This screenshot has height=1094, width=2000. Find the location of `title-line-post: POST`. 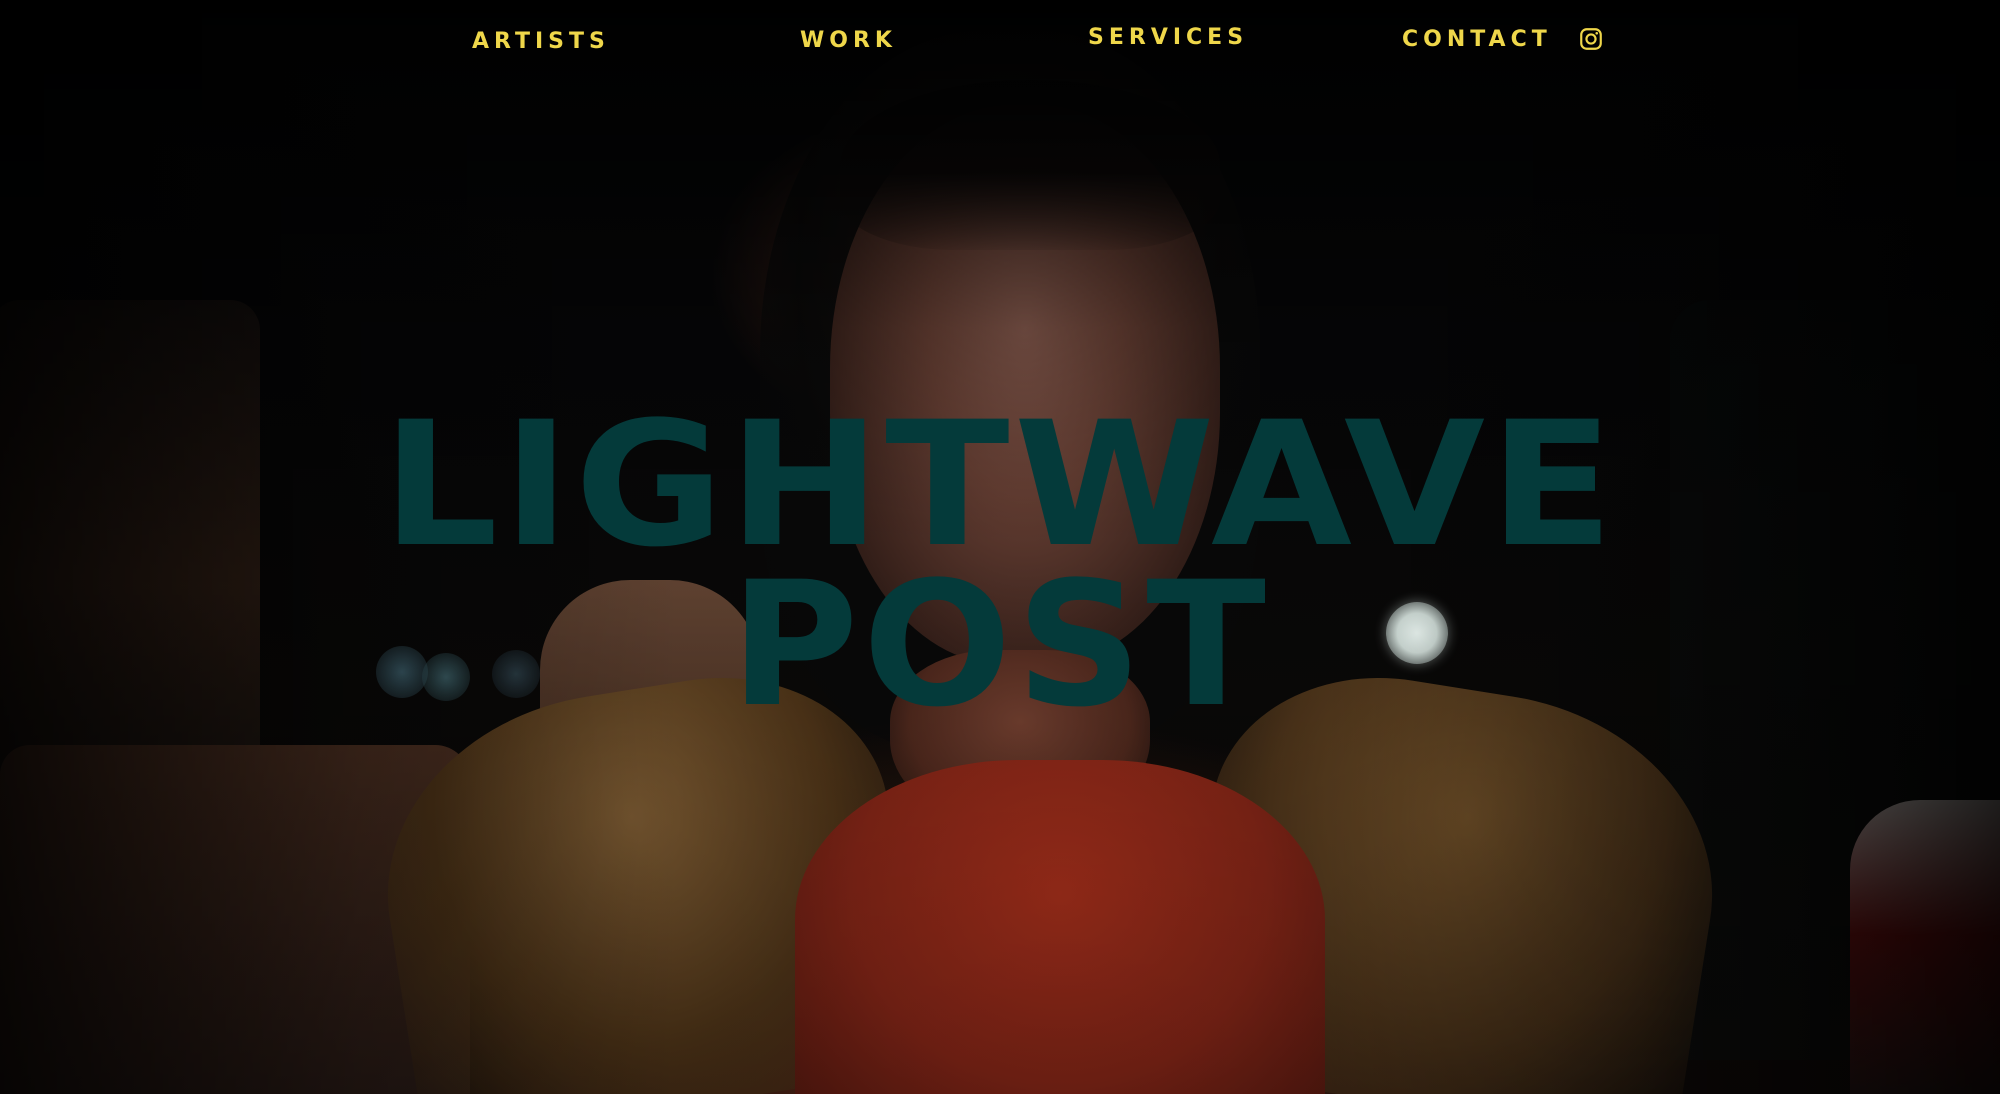

title-line-post: POST is located at coordinates (1000, 644).